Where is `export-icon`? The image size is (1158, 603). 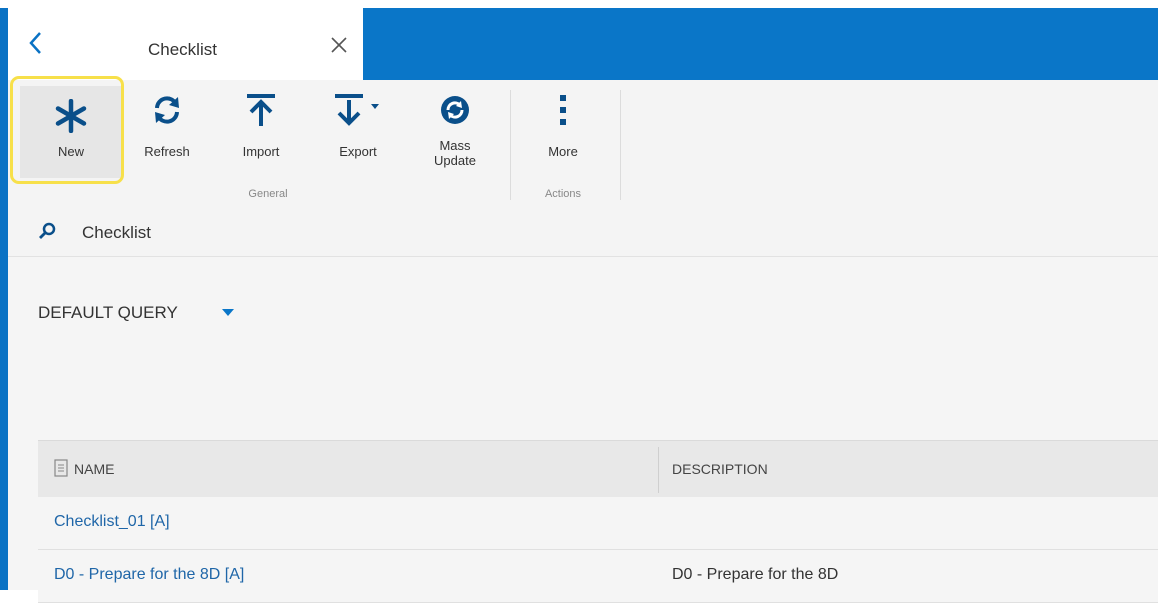
export-icon is located at coordinates (358, 110).